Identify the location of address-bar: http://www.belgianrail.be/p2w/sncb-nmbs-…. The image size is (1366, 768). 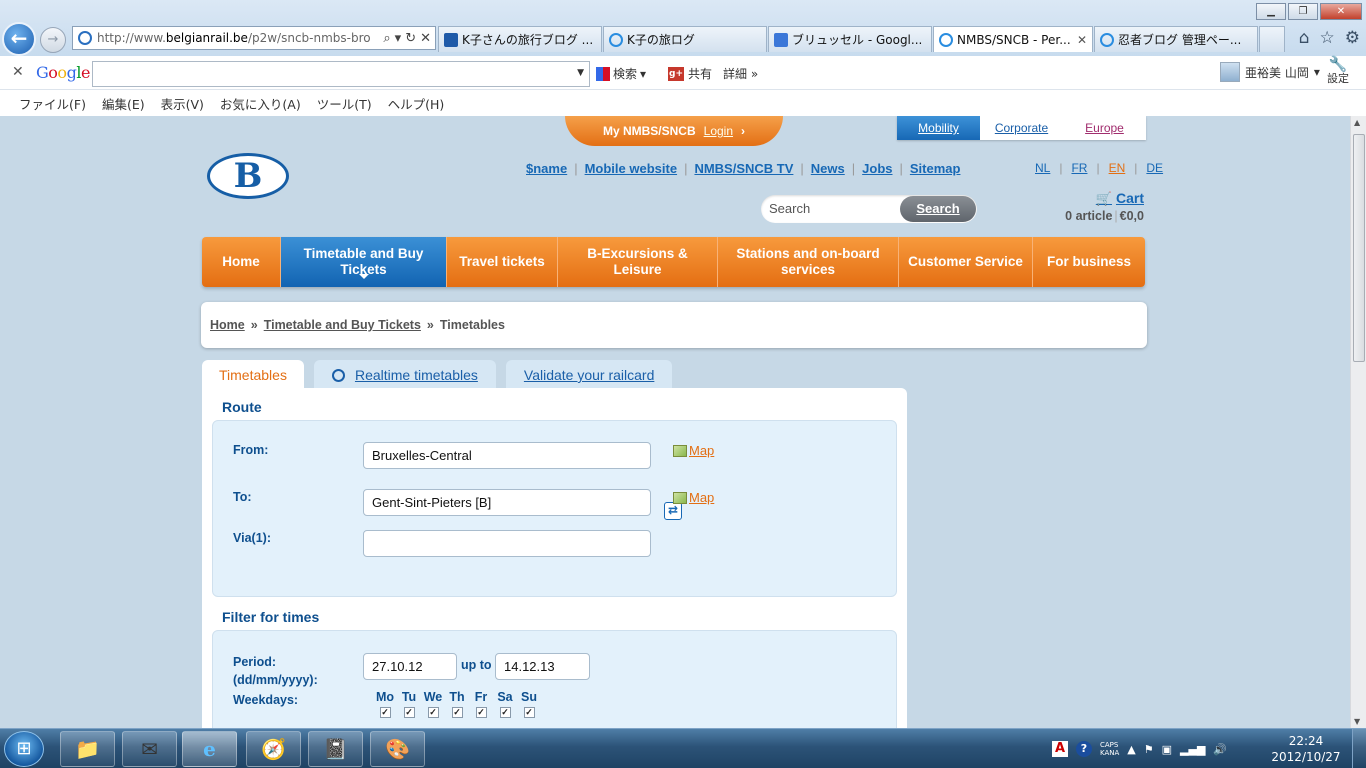
(254, 38).